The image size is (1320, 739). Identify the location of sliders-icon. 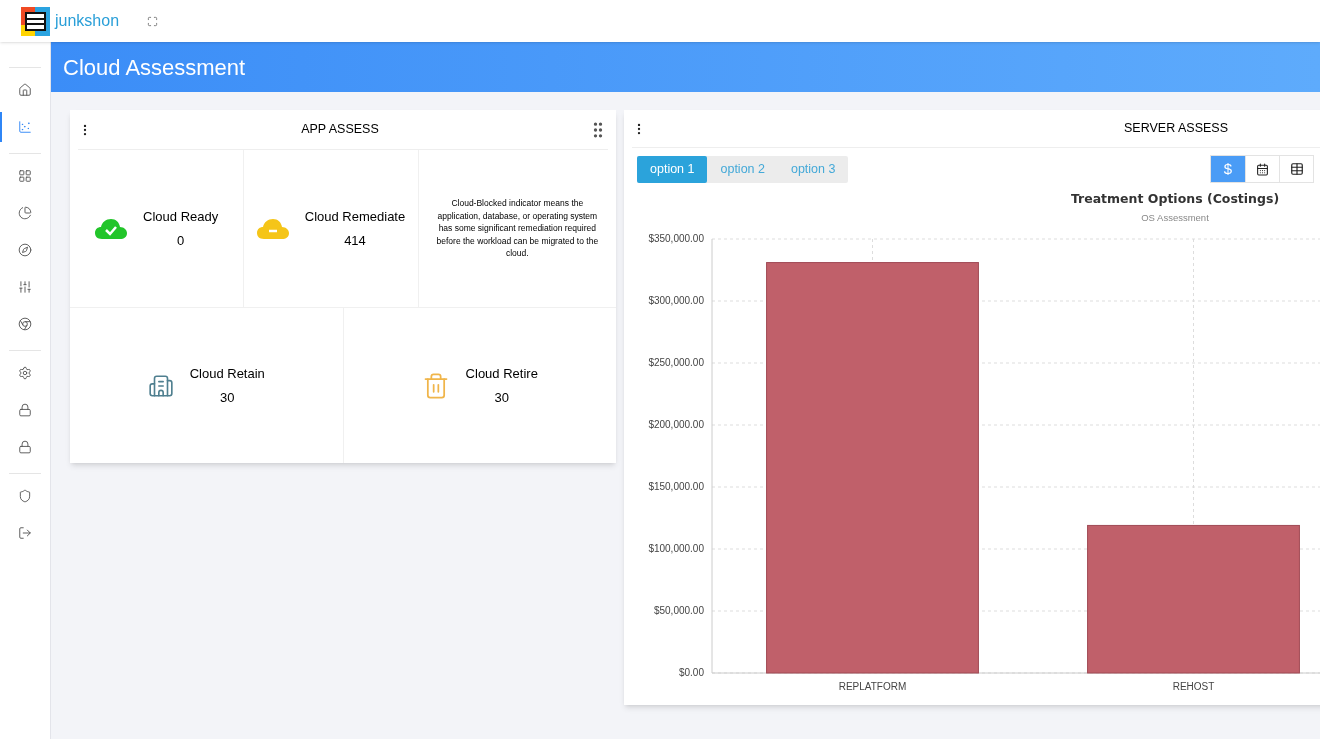
(25, 287).